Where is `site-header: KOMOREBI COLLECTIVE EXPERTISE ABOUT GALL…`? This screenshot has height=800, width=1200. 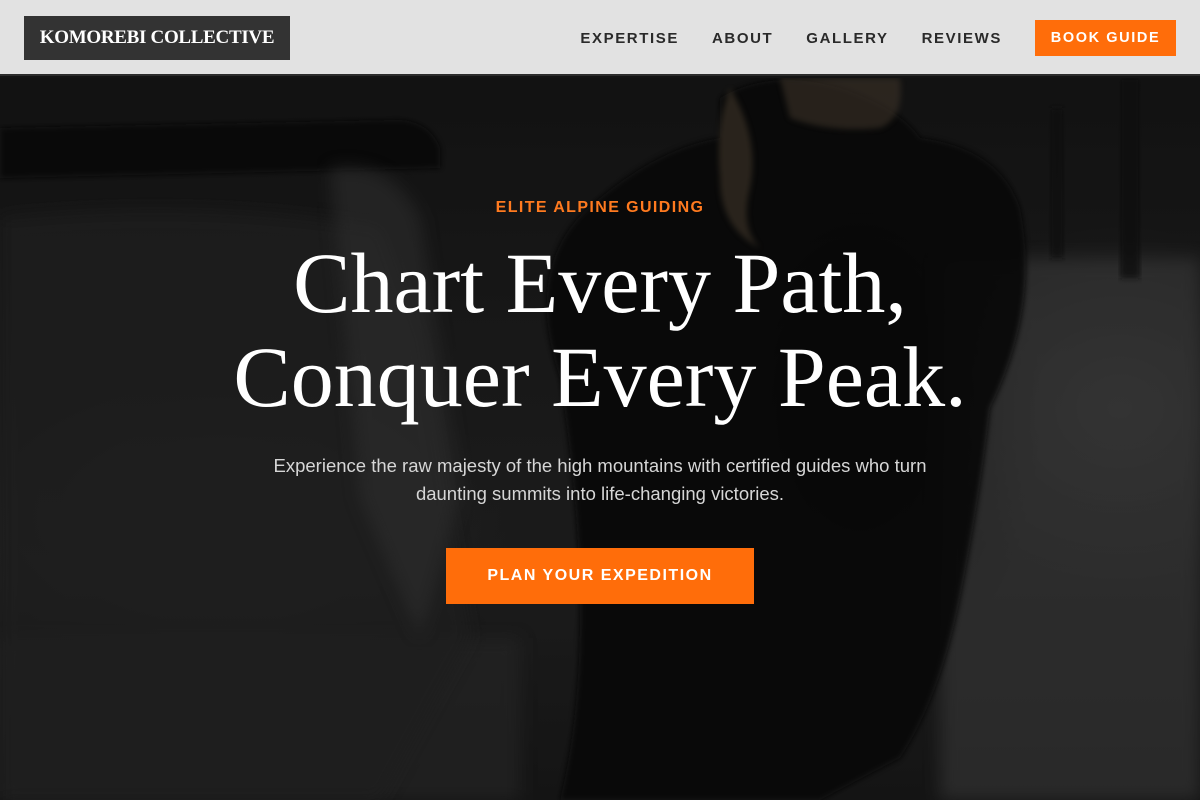
site-header: KOMOREBI COLLECTIVE EXPERTISE ABOUT GALL… is located at coordinates (600, 38).